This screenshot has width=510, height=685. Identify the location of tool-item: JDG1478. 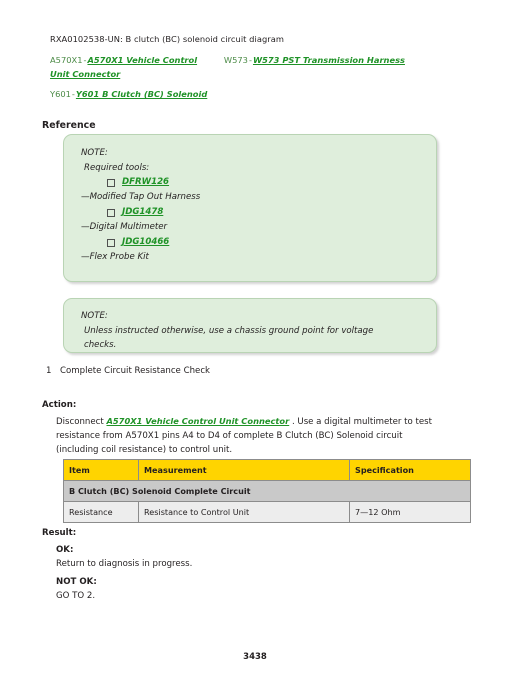
(251, 212).